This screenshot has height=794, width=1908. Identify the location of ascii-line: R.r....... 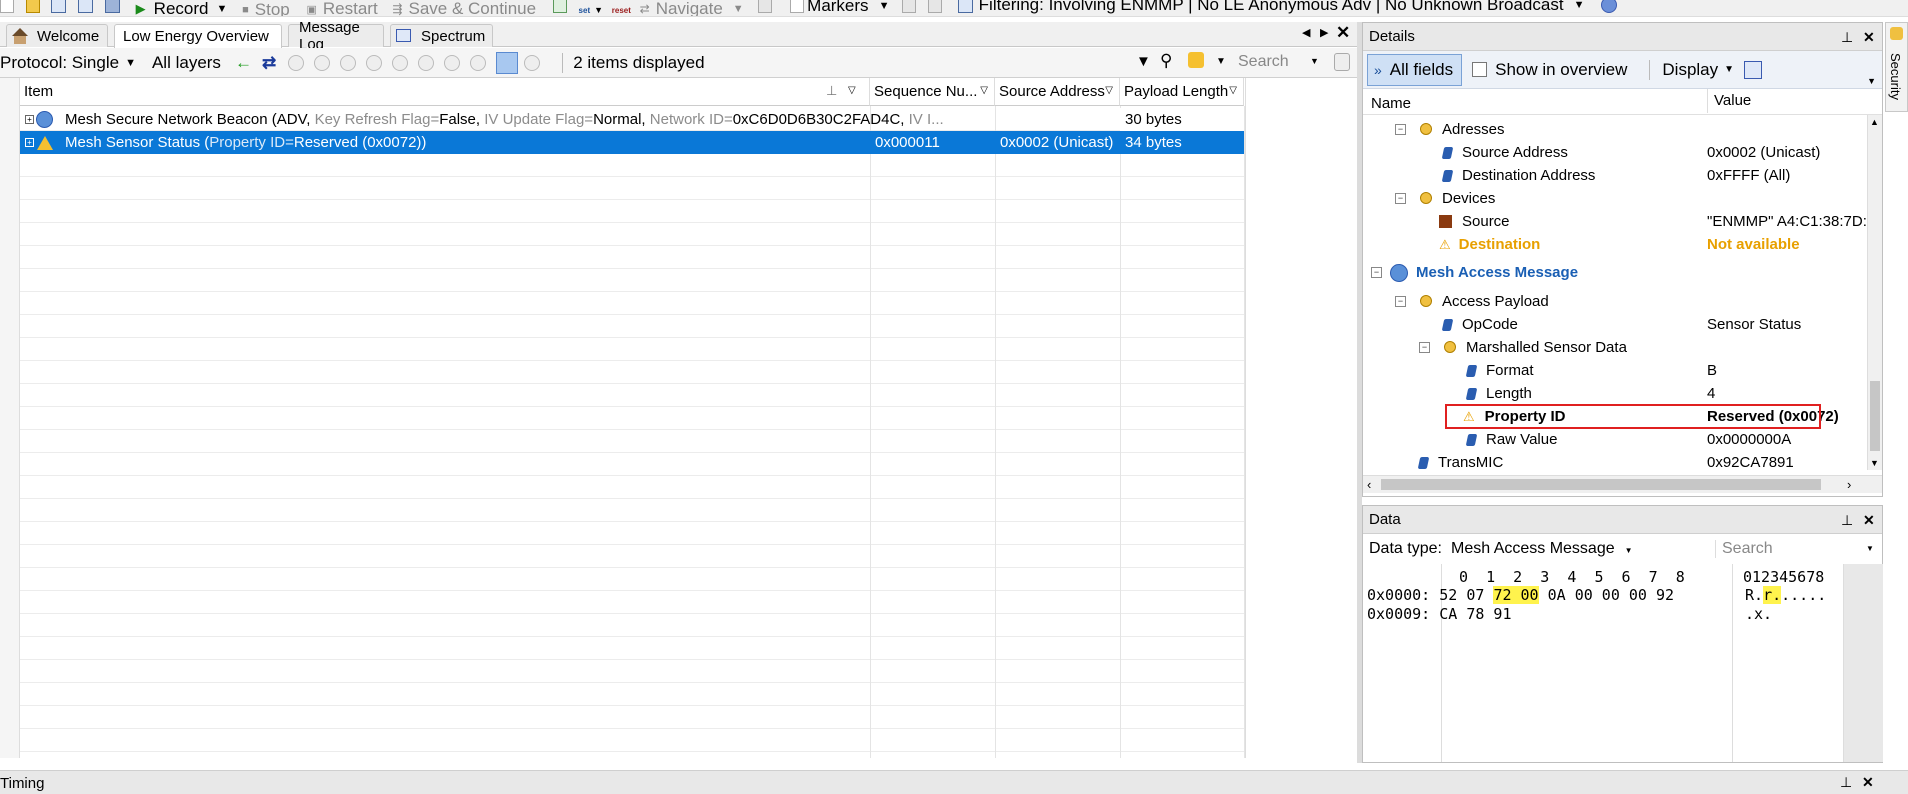
(1785, 595).